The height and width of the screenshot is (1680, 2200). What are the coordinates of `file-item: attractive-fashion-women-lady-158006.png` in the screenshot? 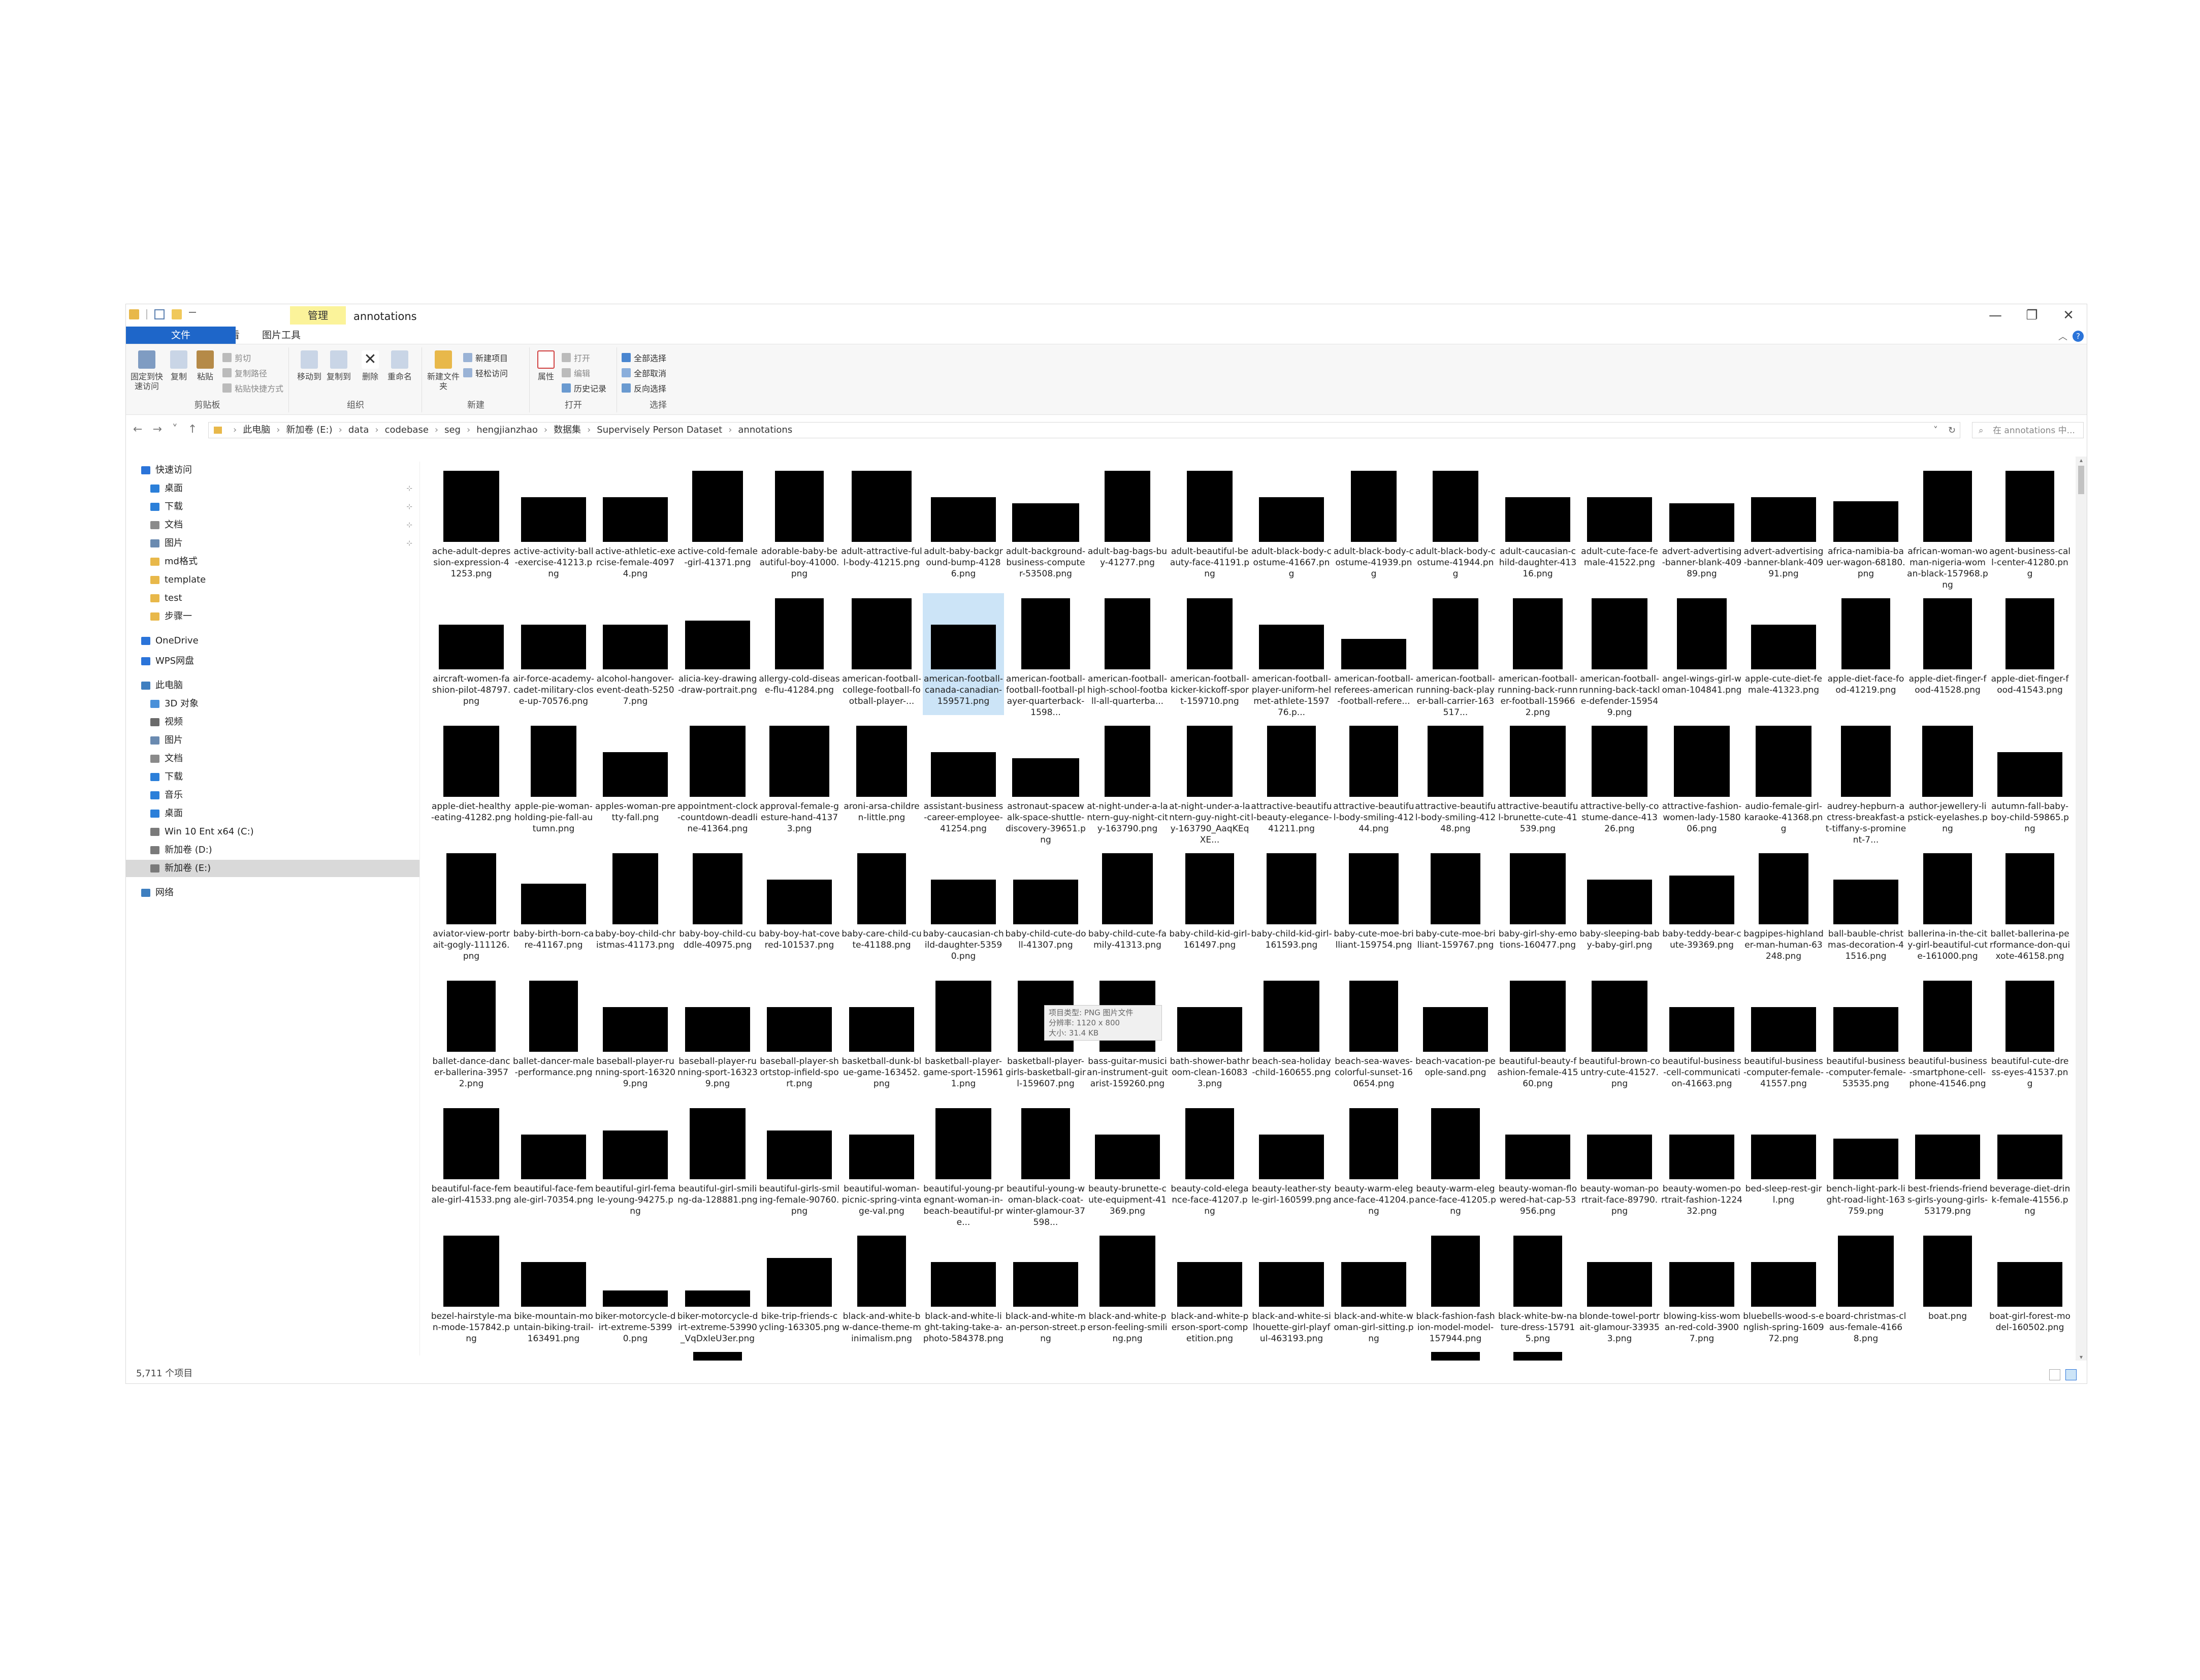 It's located at (1701, 782).